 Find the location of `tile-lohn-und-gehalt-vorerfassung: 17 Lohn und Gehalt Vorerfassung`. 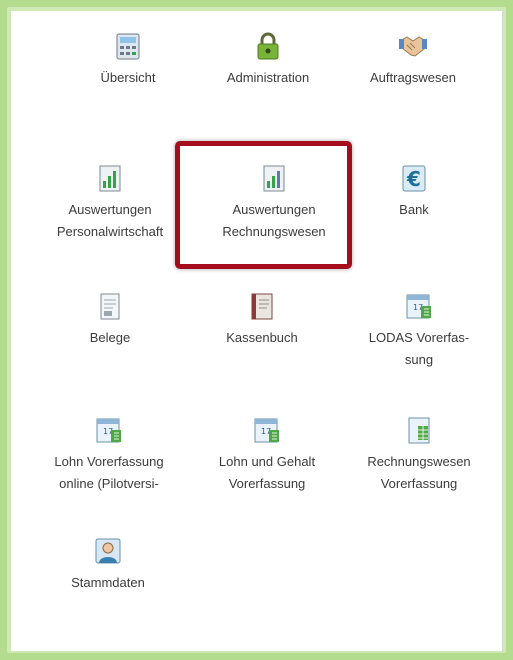

tile-lohn-und-gehalt-vorerfassung: 17 Lohn und Gehalt Vorerfassung is located at coordinates (267, 455).